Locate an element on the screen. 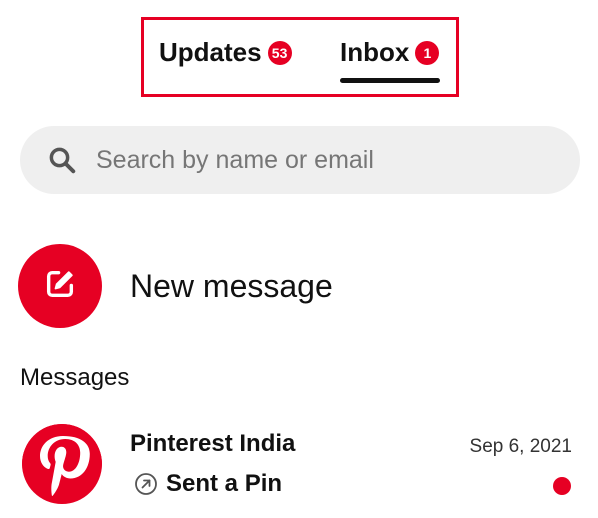 Image resolution: width=598 pixels, height=518 pixels. tab-inbox-underline is located at coordinates (390, 80).